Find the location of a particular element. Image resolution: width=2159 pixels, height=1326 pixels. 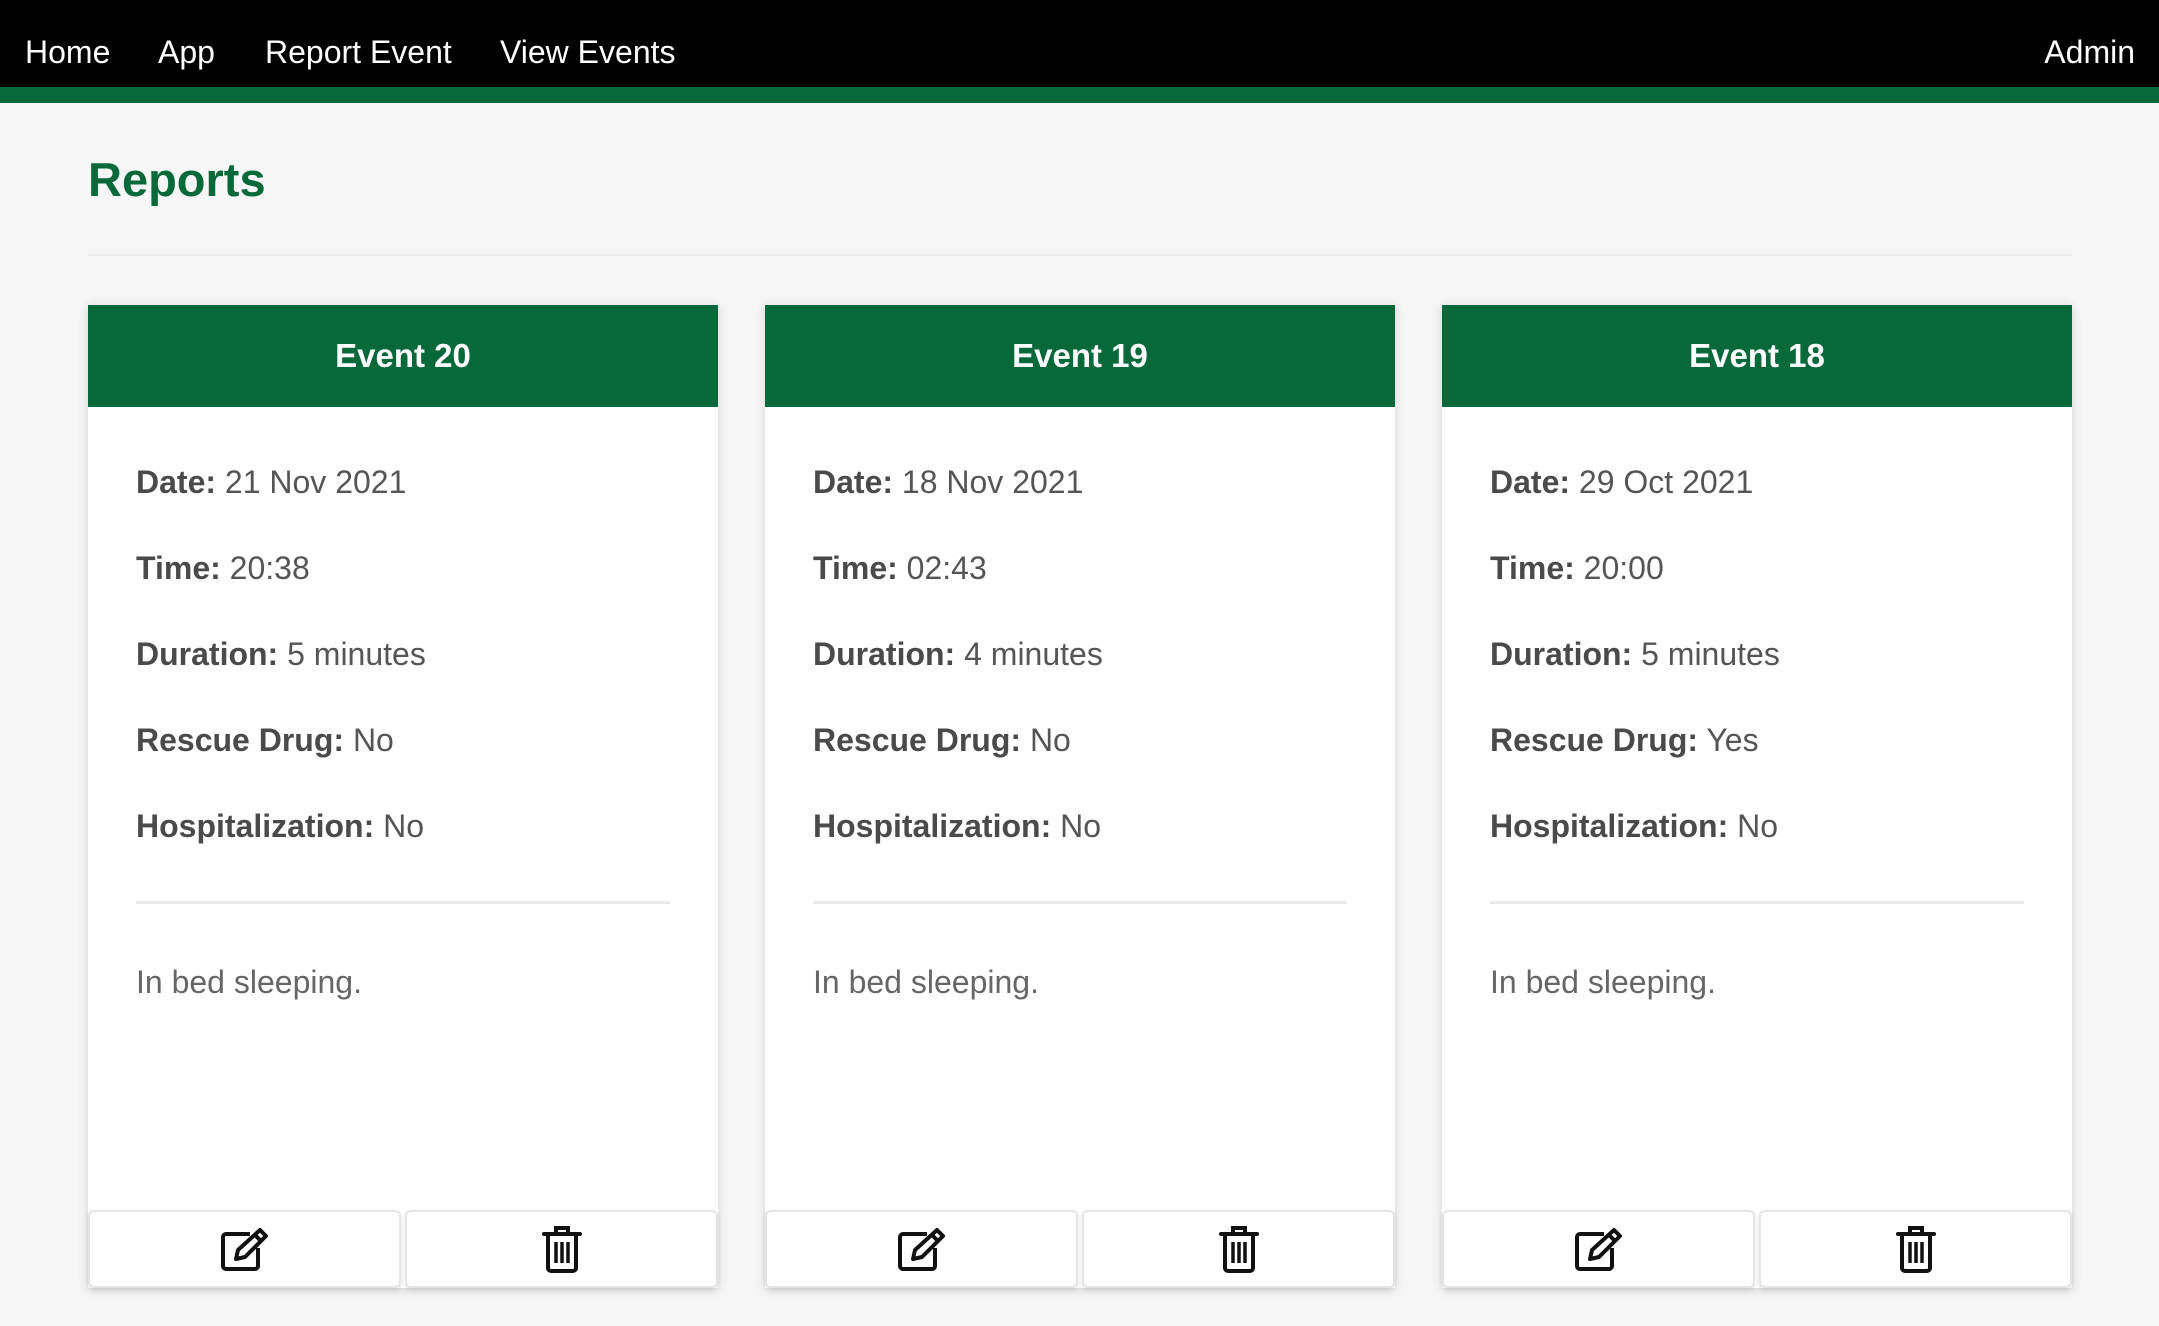

top-navbar: Home App Report Event View Events Admin is located at coordinates (1079, 51).